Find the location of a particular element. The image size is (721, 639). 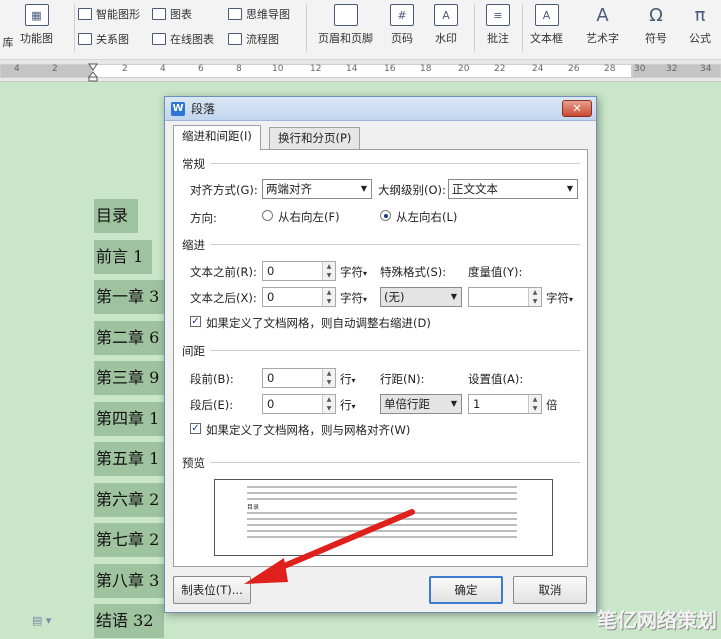

dialog-title: 段落 is located at coordinates (203, 109).